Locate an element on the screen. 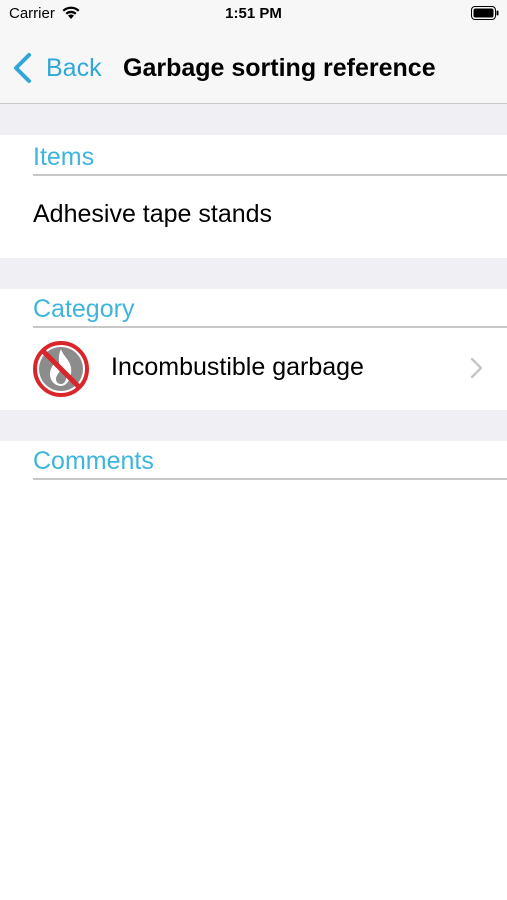 The height and width of the screenshot is (900, 507). category-value: Incombustible garbage is located at coordinates (237, 367).